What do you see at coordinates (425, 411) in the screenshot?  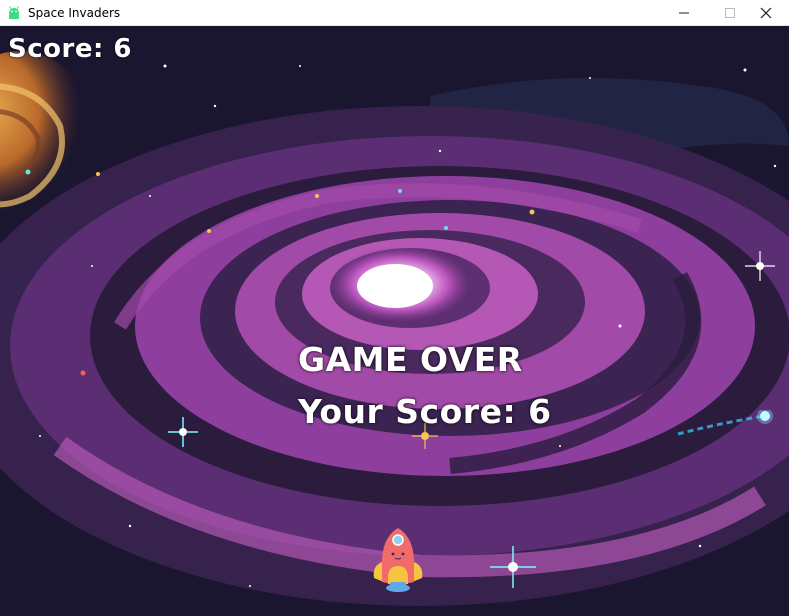 I see `final-score-text: Your Score: 6` at bounding box center [425, 411].